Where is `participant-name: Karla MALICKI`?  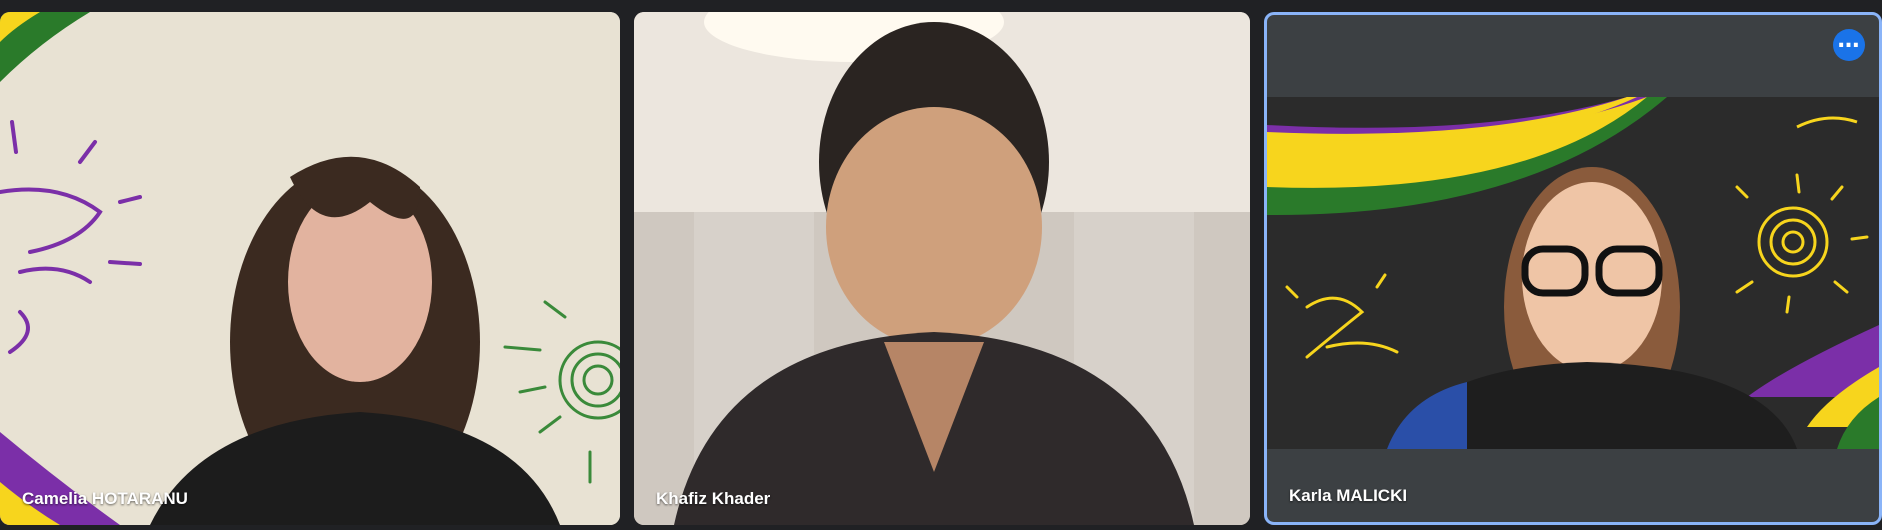 participant-name: Karla MALICKI is located at coordinates (1348, 495).